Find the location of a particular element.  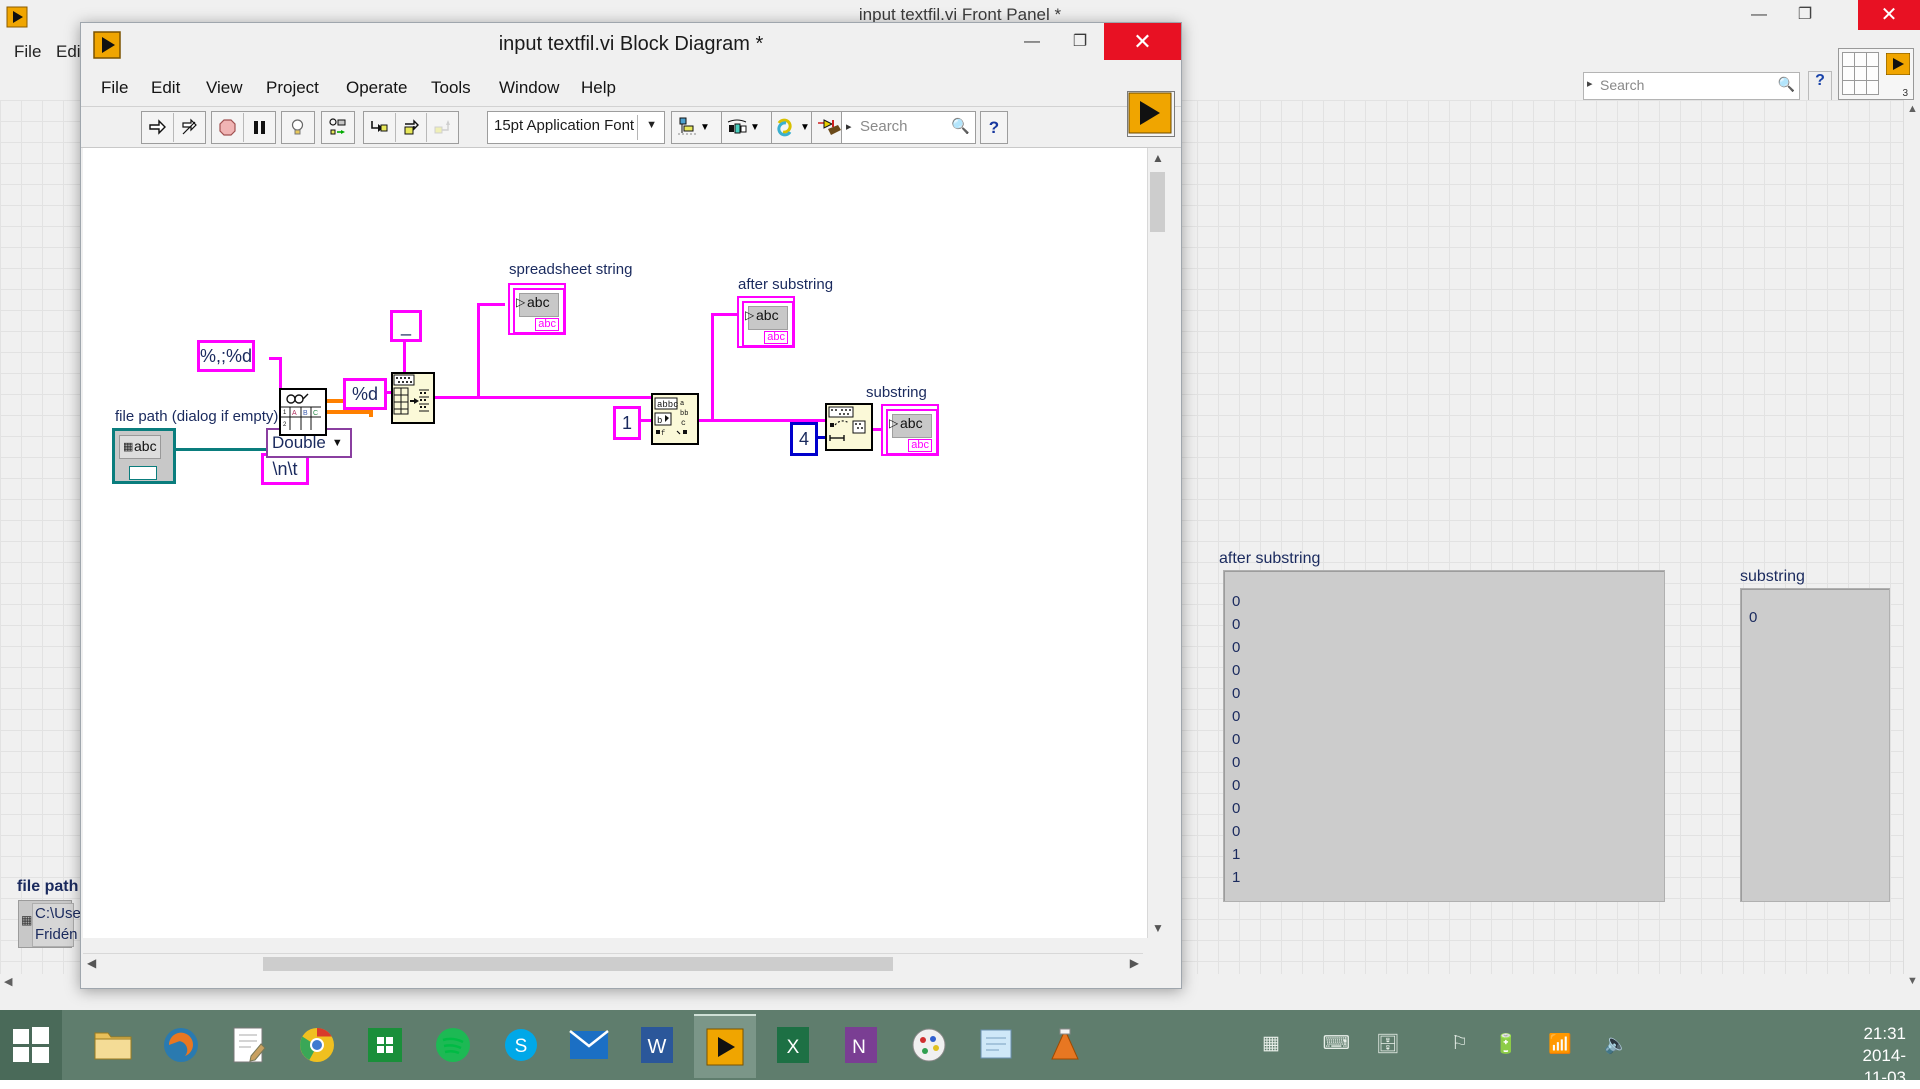

length-four-constant: 4 is located at coordinates (804, 439).